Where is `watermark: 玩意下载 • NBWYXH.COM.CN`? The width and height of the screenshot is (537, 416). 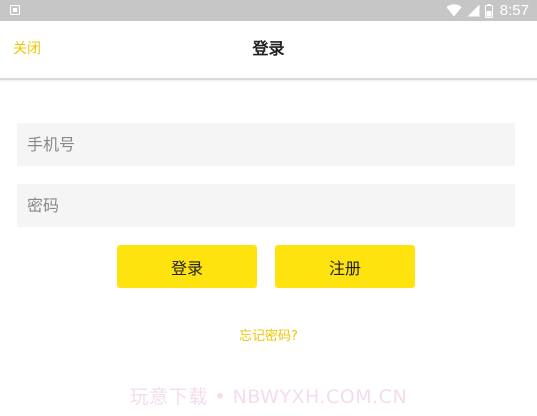 watermark: 玩意下载 • NBWYXH.COM.CN is located at coordinates (268, 397).